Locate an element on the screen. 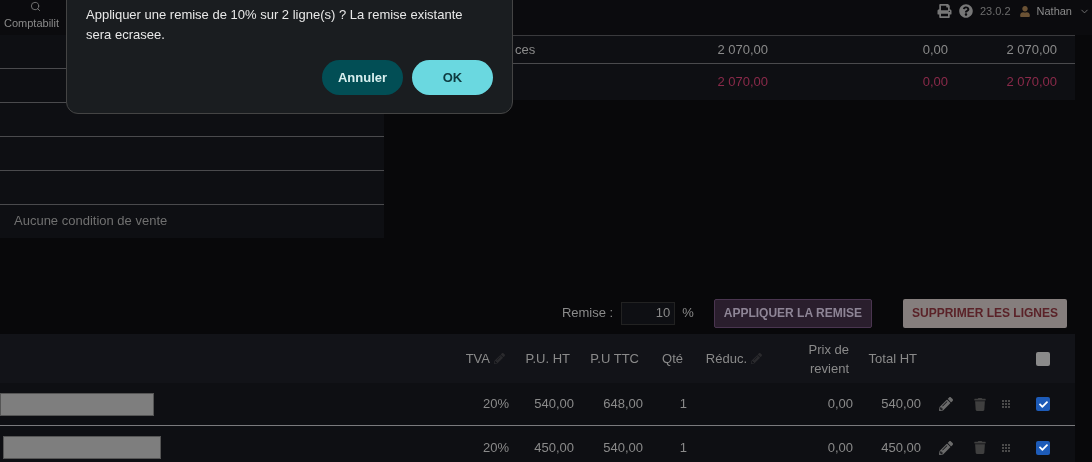 This screenshot has height=462, width=1092. column-header: TVA is located at coordinates (477, 359).